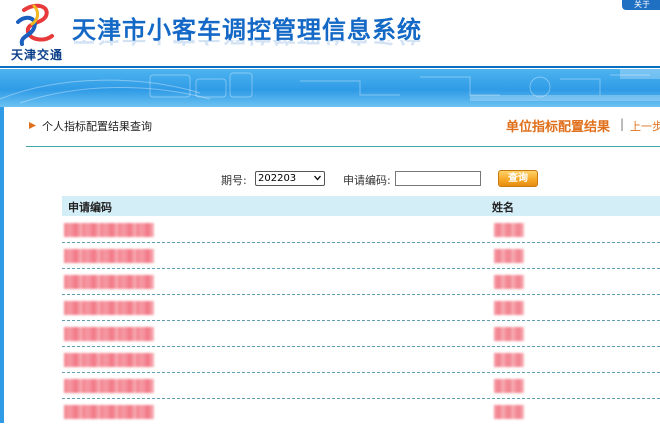 The width and height of the screenshot is (660, 425). I want to click on period-select-value: 202203, so click(277, 178).